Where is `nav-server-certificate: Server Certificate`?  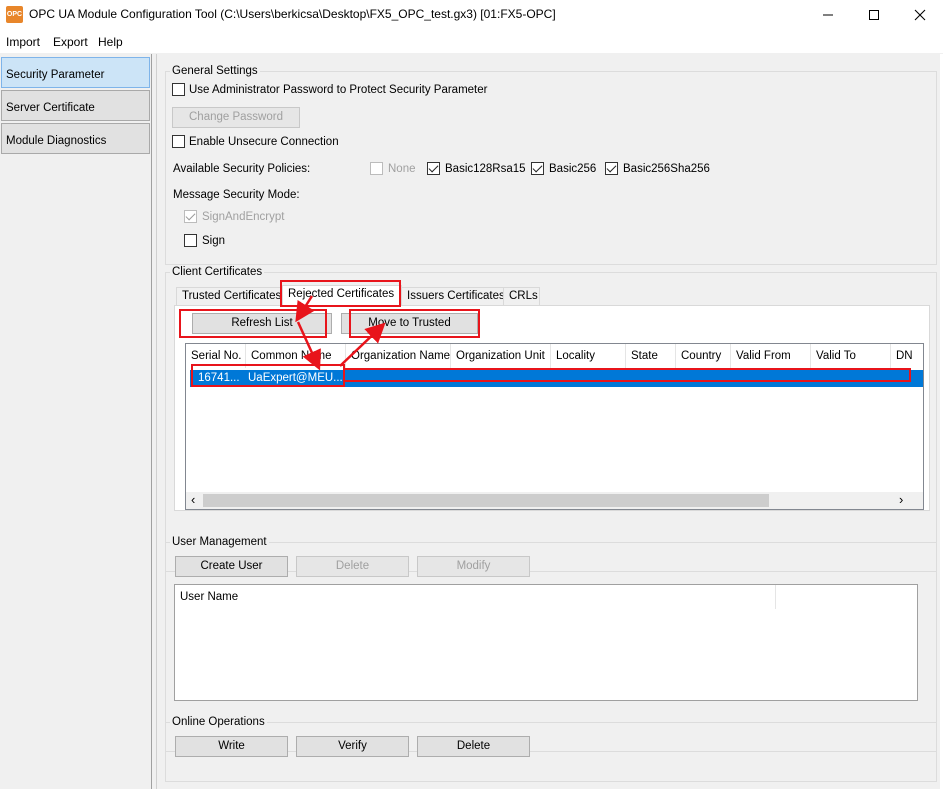
nav-server-certificate: Server Certificate is located at coordinates (75, 105).